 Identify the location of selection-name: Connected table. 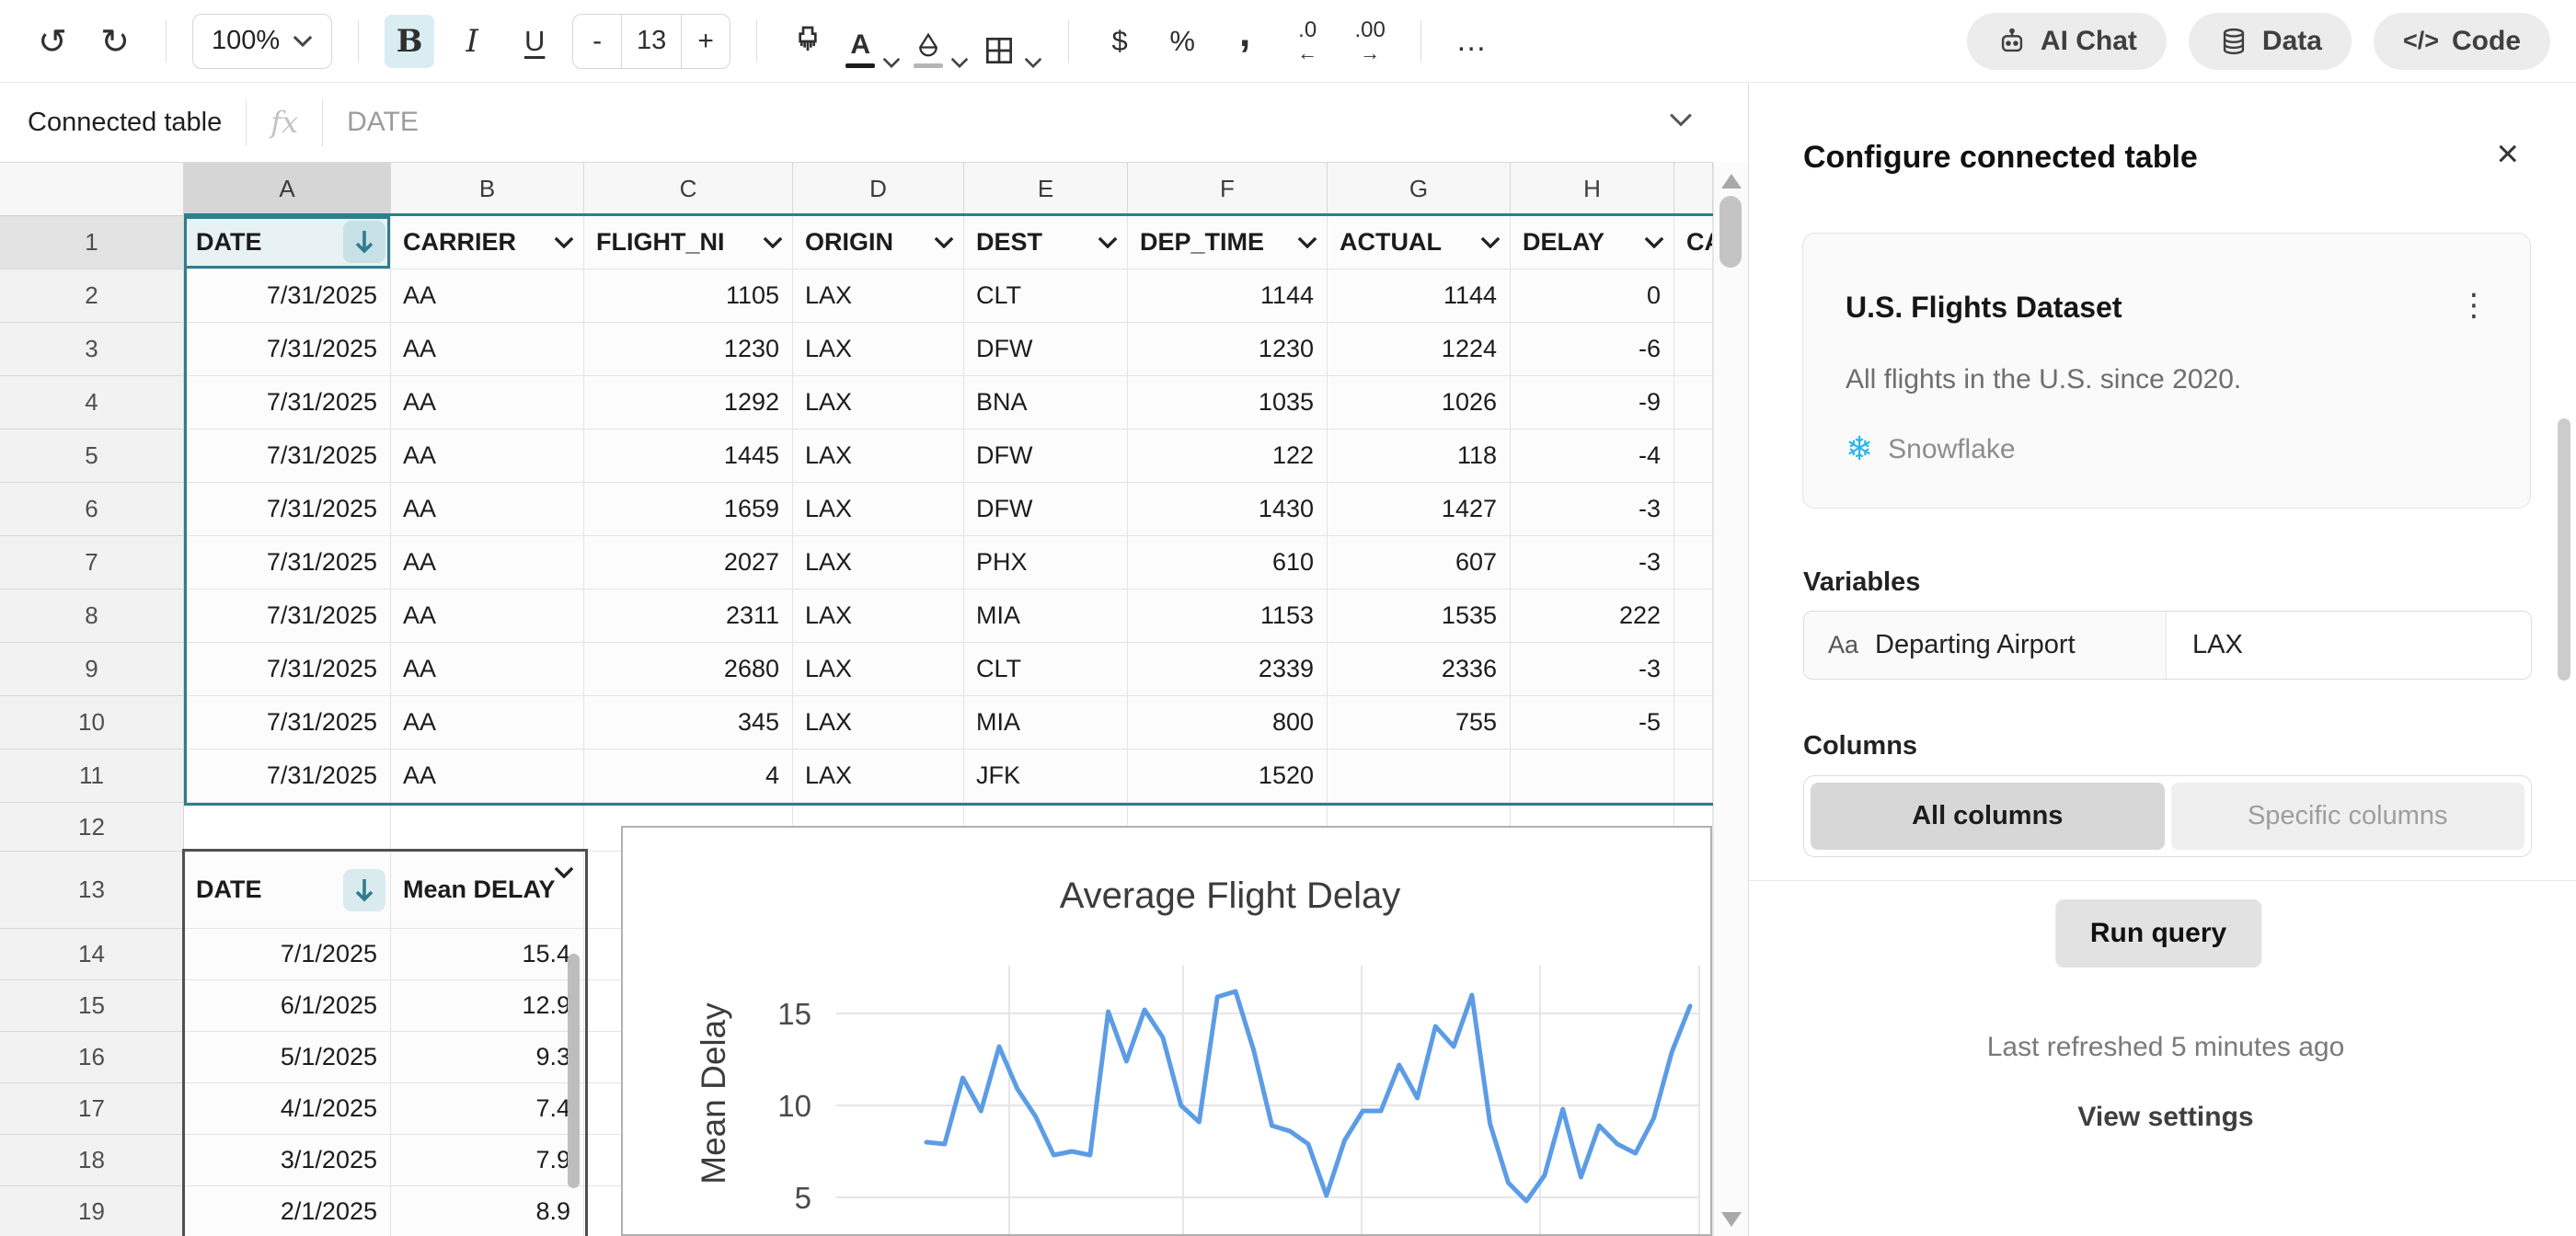
(125, 123).